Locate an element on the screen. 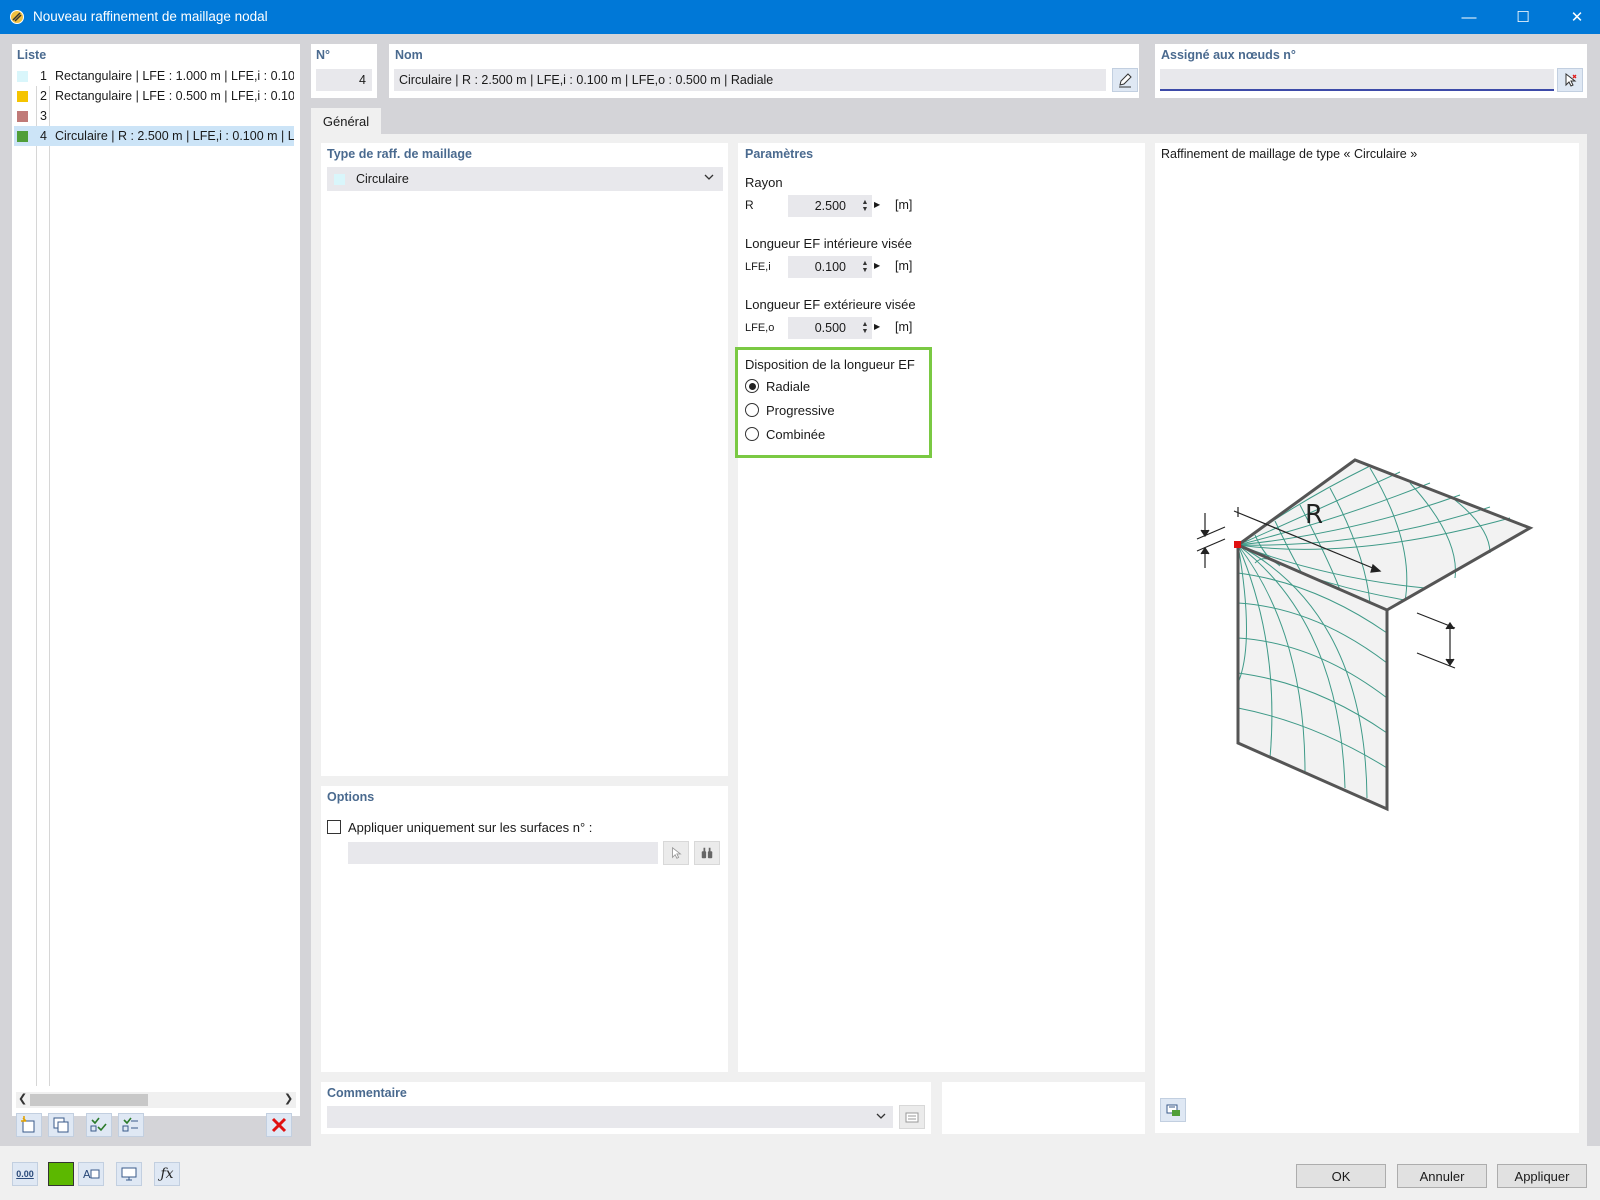 Image resolution: width=1600 pixels, height=1200 pixels. check-list-icon is located at coordinates (98, 1124).